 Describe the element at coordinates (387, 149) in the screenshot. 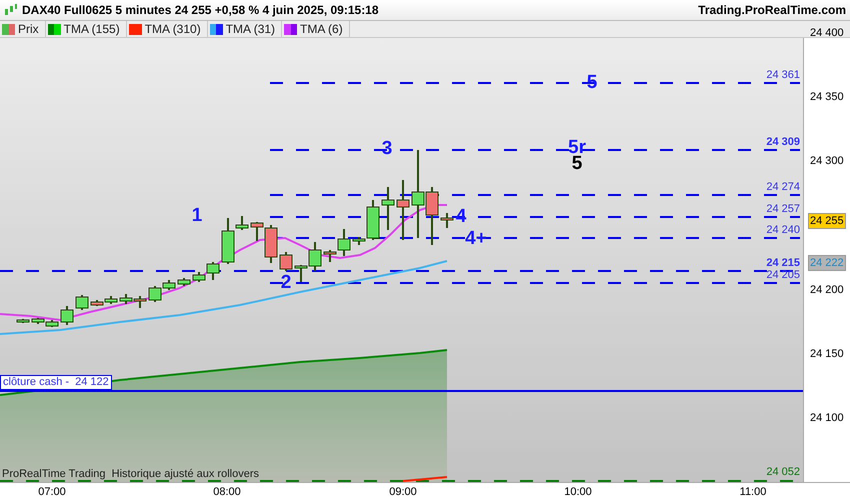

I see `wave-label: 3` at that location.